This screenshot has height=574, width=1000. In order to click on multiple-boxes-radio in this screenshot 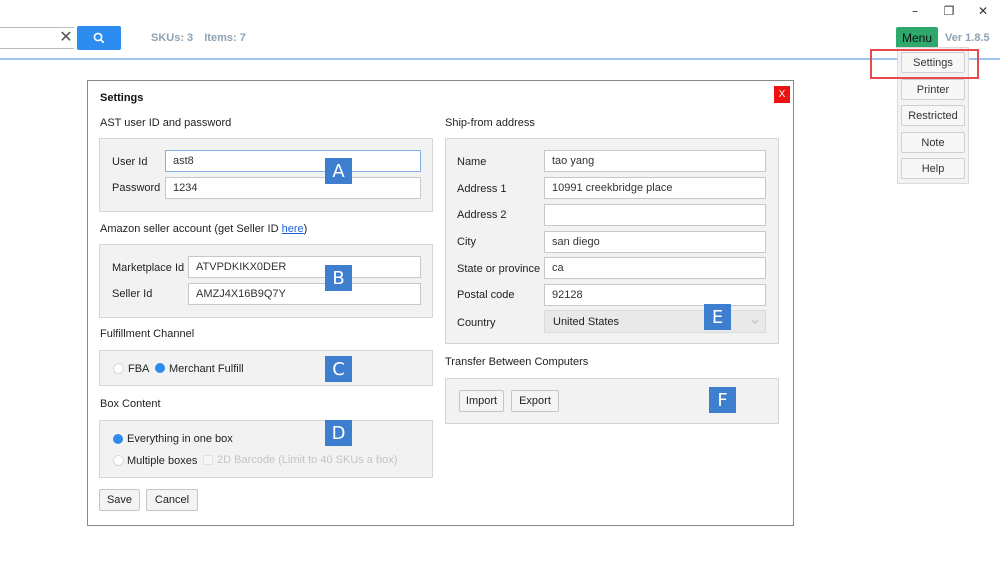, I will do `click(118, 460)`.